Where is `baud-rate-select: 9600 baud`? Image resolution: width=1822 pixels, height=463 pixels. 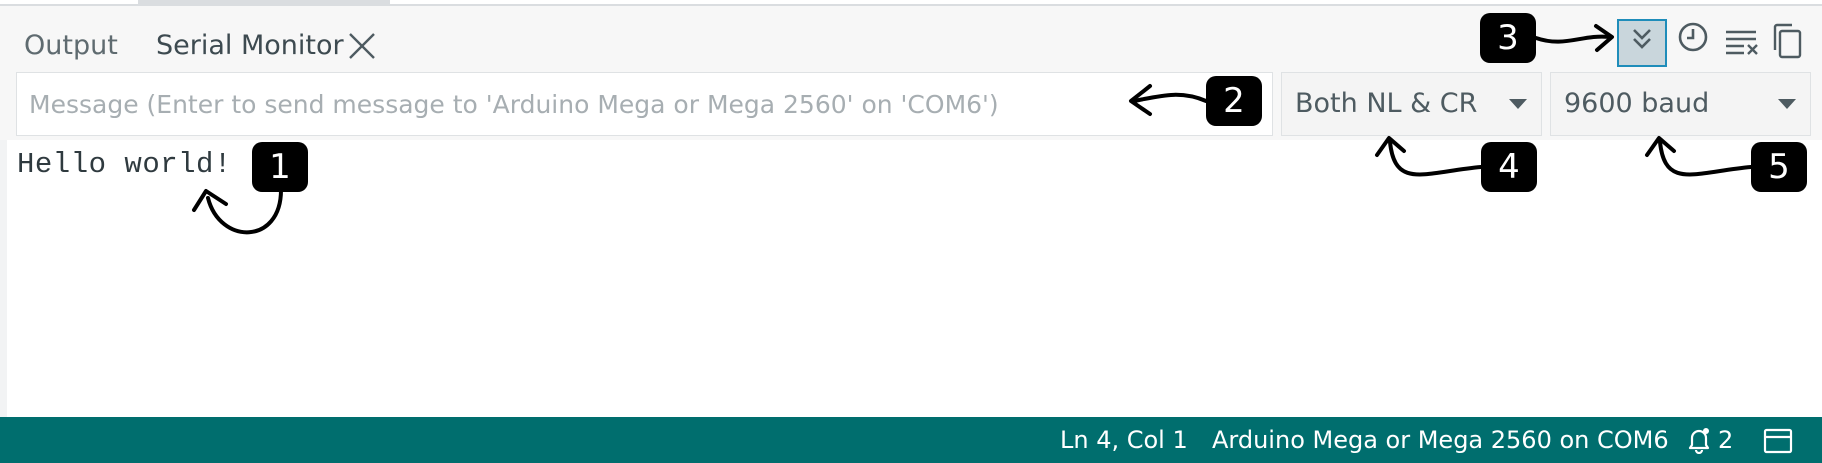
baud-rate-select: 9600 baud is located at coordinates (1680, 104).